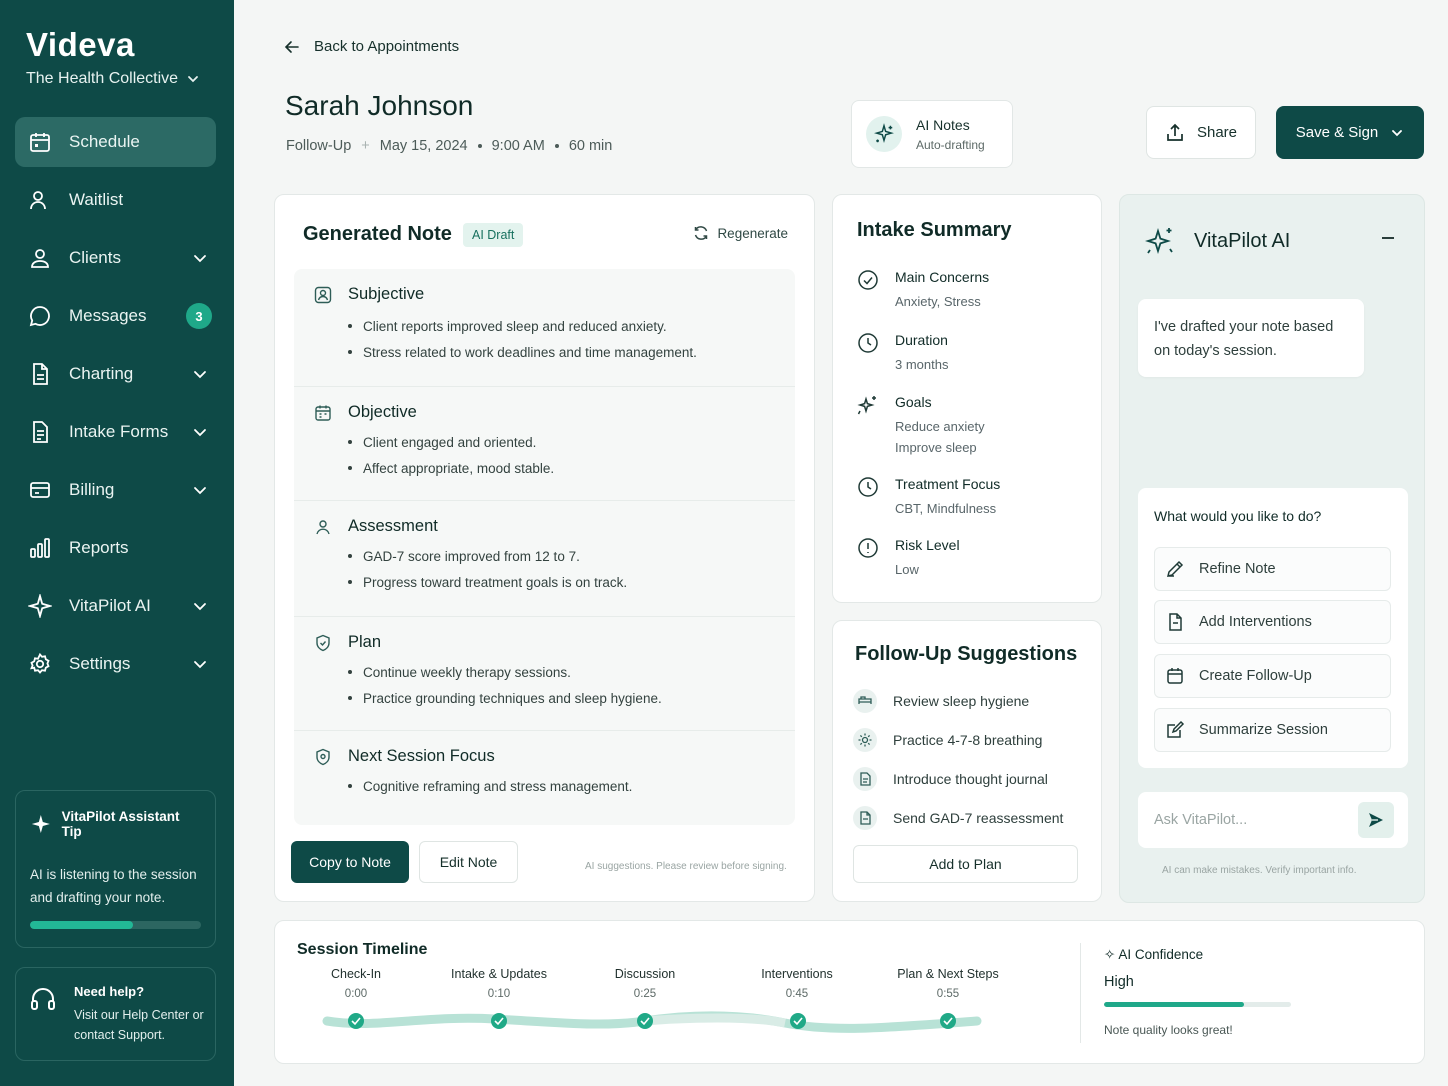  I want to click on appointment-duration: 60 min, so click(590, 146).